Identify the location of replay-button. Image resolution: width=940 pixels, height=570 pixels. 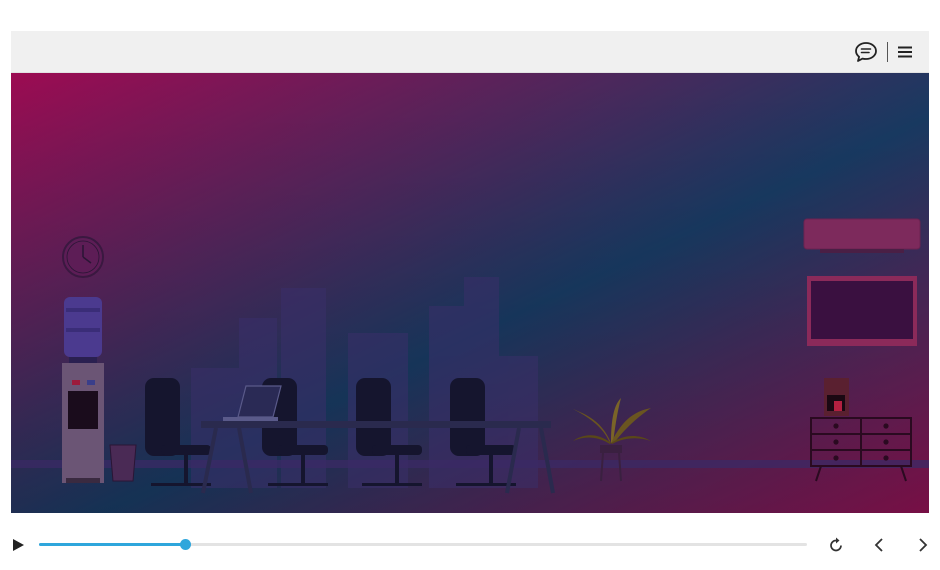
(836, 545).